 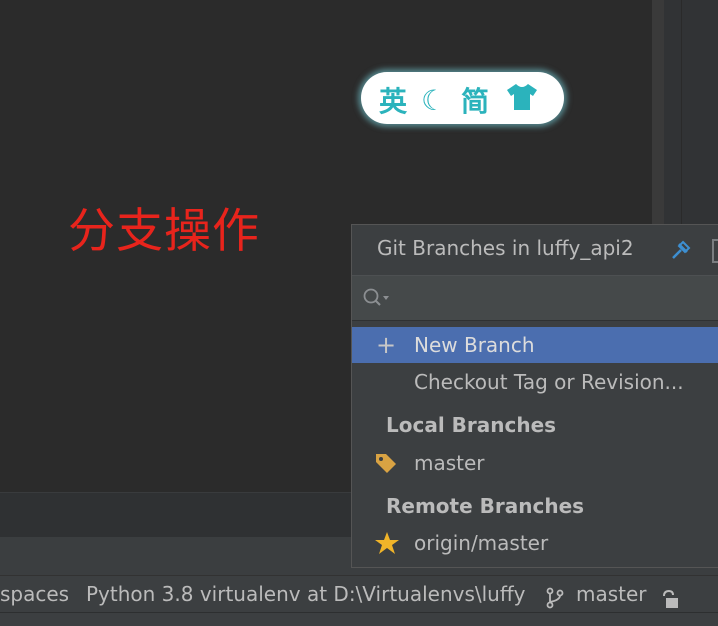 I want to click on branch-search, so click(x=535, y=298).